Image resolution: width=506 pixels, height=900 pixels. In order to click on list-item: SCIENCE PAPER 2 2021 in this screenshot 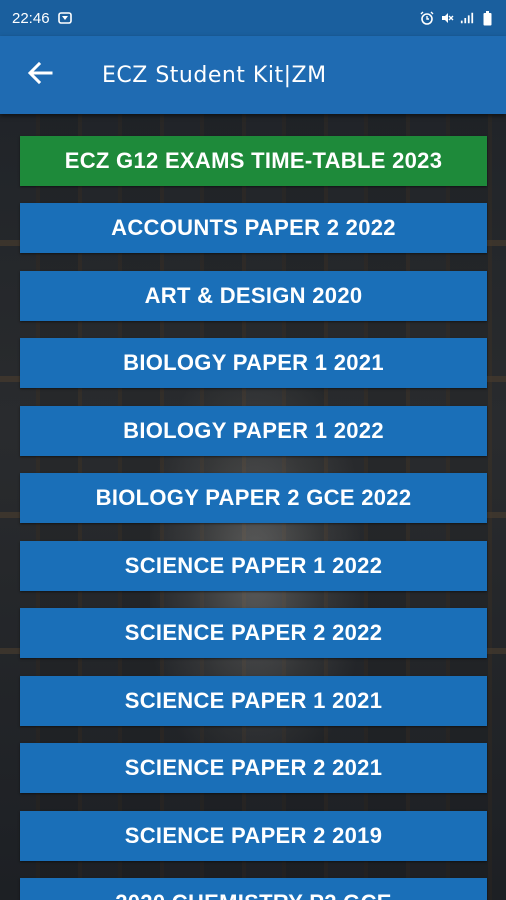, I will do `click(253, 768)`.